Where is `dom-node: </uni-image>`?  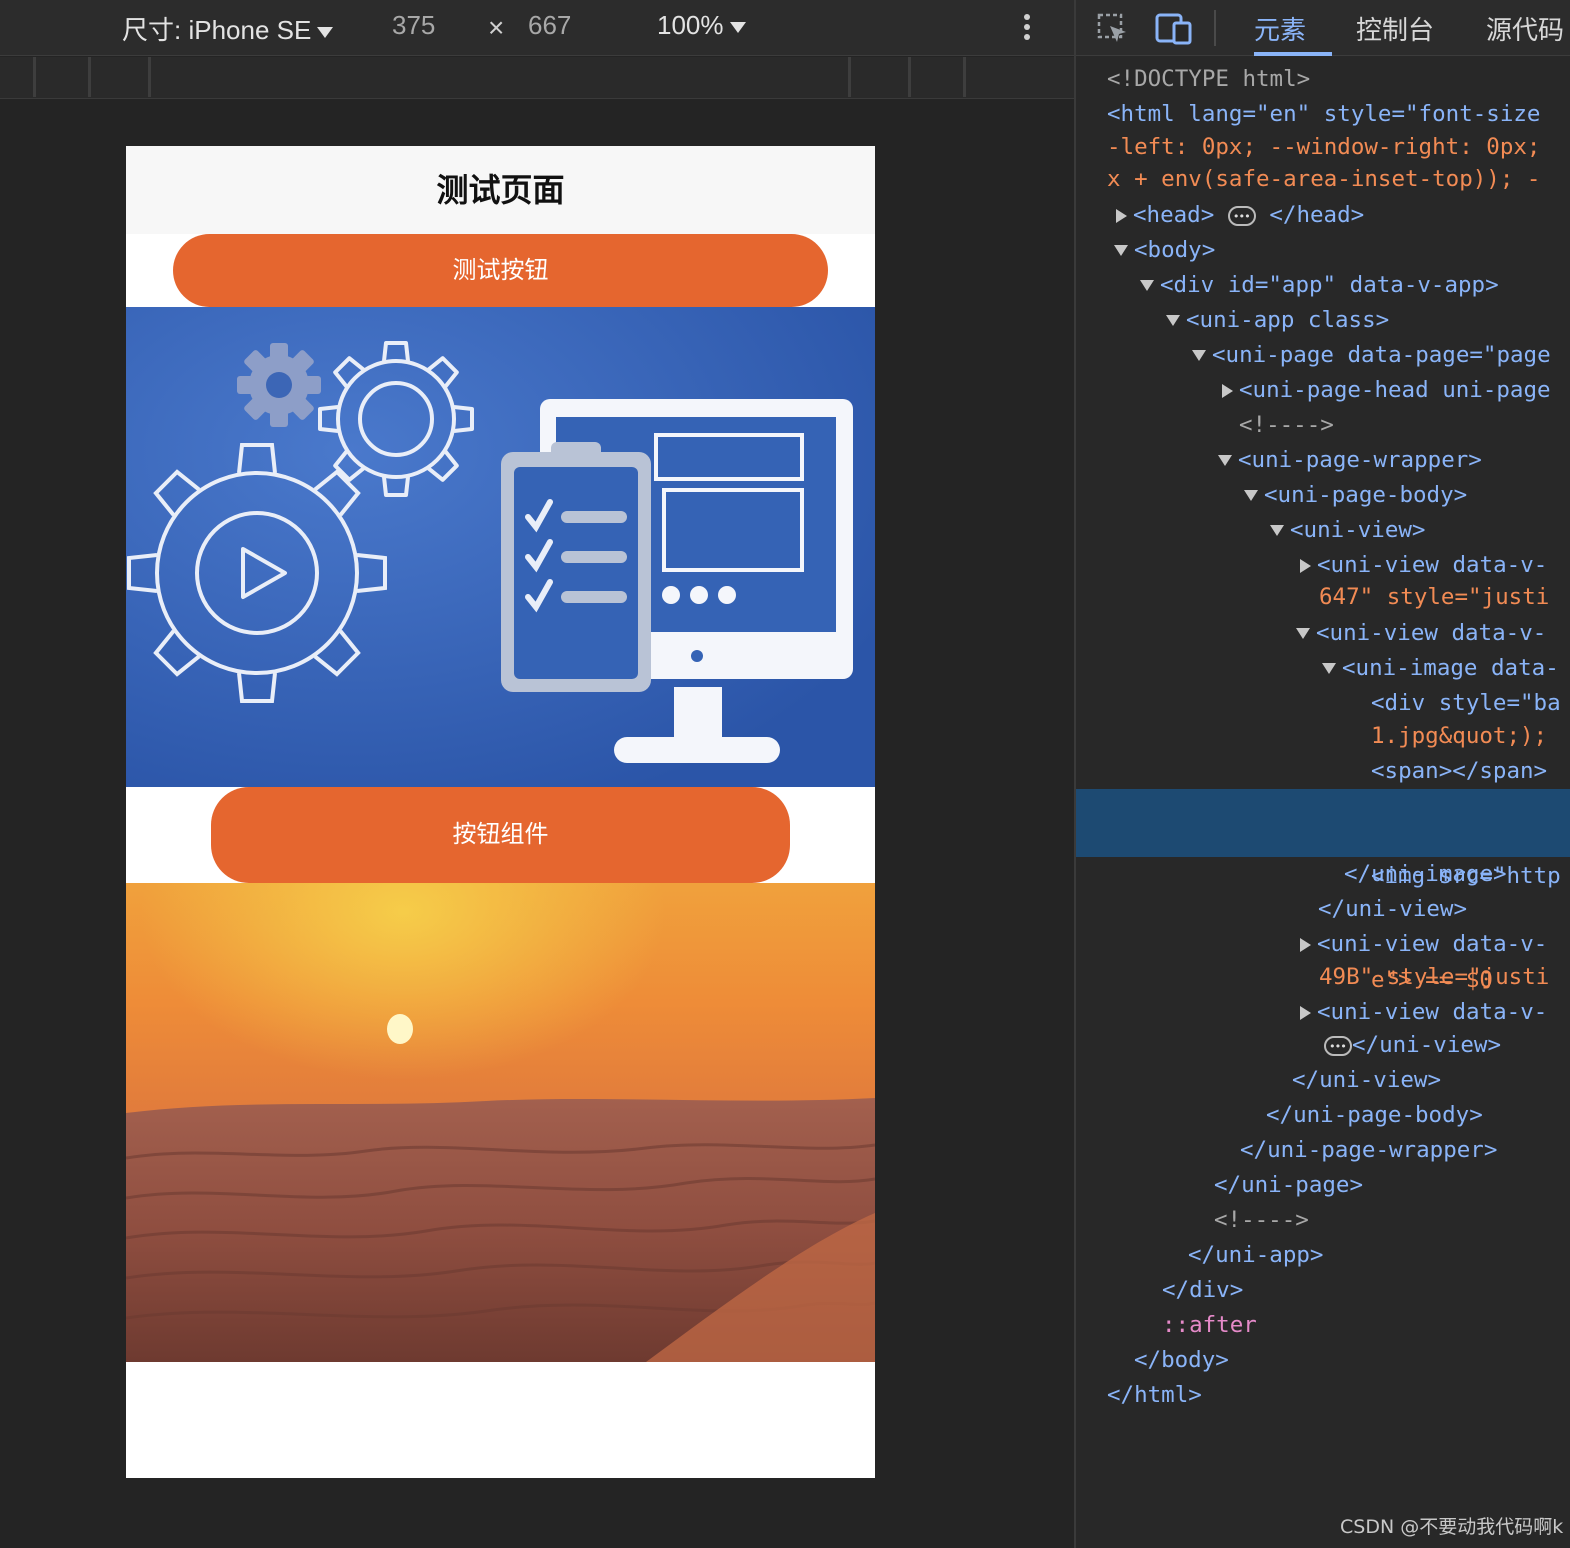 dom-node: </uni-image> is located at coordinates (1323, 874).